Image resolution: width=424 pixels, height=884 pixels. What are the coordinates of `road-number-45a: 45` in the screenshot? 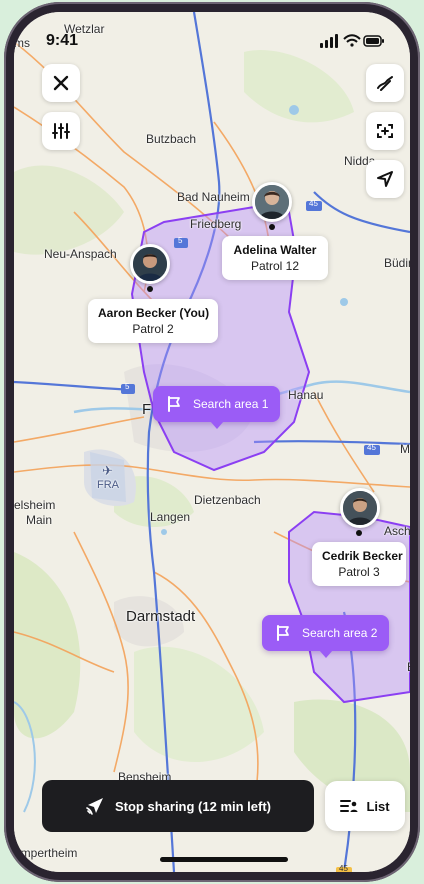 It's located at (313, 203).